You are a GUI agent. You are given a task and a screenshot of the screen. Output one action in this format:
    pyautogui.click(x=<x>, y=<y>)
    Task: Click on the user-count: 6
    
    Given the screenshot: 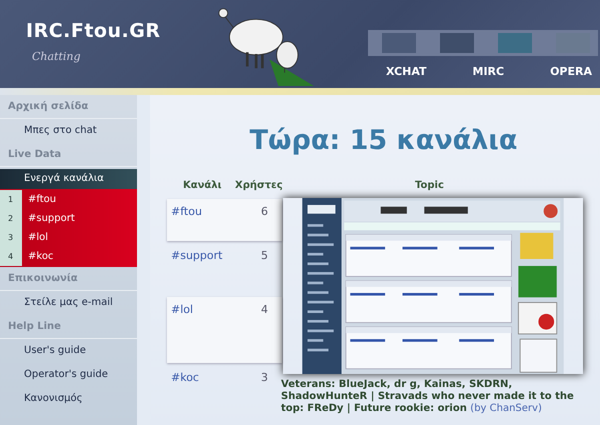 What is the action you would take?
    pyautogui.click(x=264, y=211)
    